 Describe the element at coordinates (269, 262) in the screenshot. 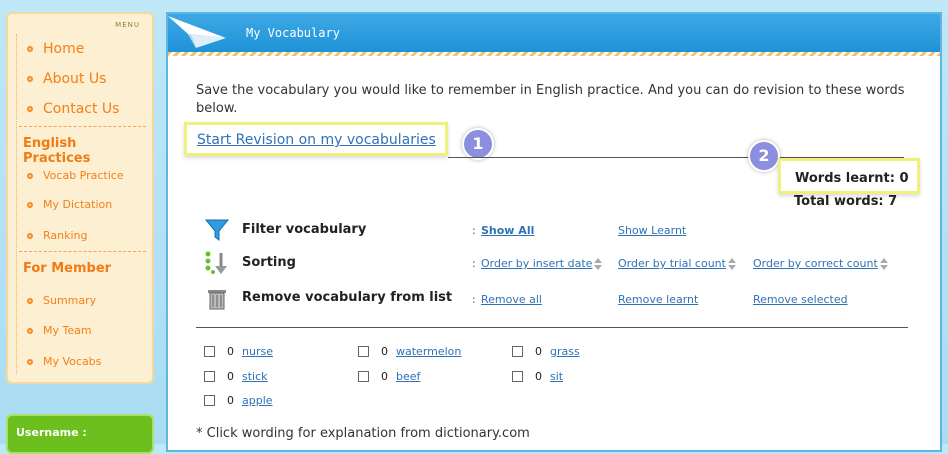

I see `sorting-label: Sorting` at that location.